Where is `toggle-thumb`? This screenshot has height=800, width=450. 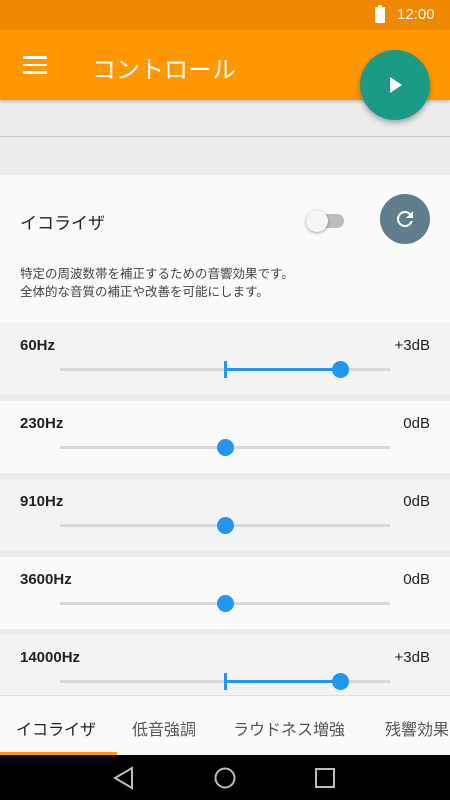
toggle-thumb is located at coordinates (317, 221).